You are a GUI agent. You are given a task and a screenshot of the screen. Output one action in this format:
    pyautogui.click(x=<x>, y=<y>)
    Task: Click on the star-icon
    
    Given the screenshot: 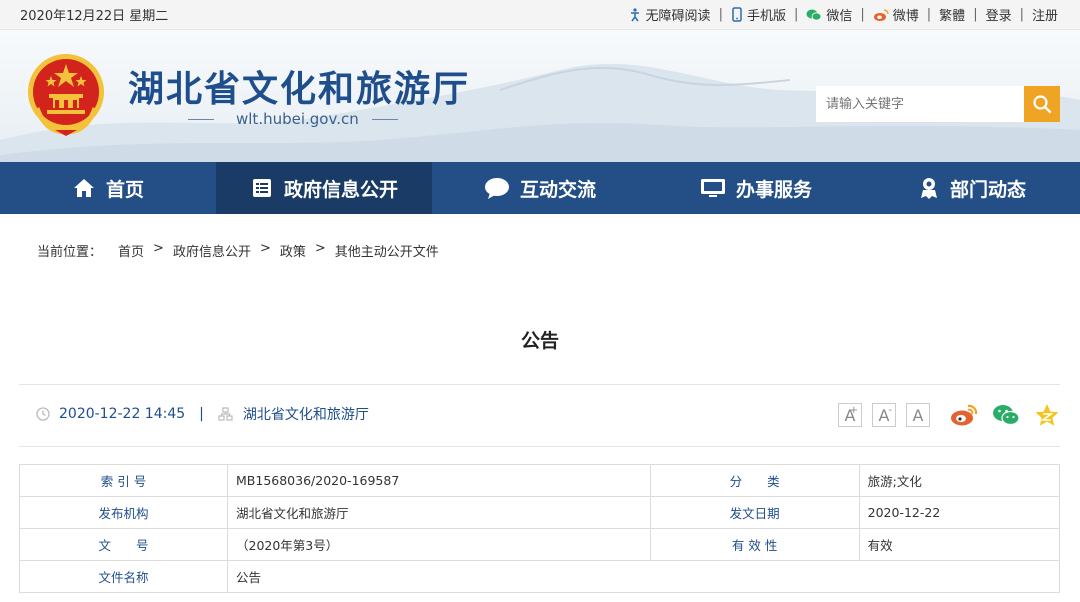 What is the action you would take?
    pyautogui.click(x=1047, y=415)
    